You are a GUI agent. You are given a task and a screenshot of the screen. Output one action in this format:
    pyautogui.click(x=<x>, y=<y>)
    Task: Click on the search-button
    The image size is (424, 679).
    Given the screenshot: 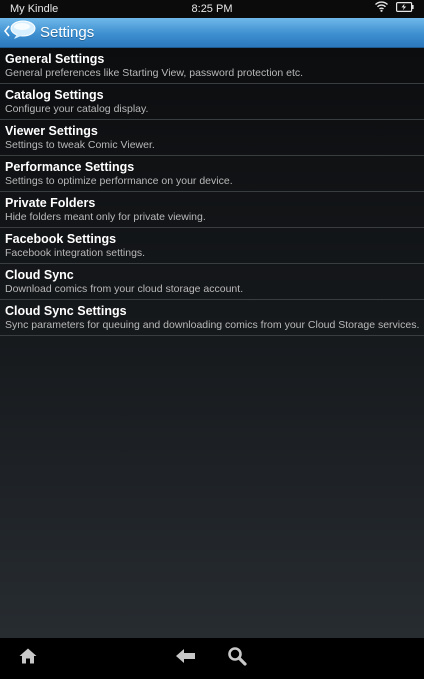 What is the action you would take?
    pyautogui.click(x=237, y=658)
    